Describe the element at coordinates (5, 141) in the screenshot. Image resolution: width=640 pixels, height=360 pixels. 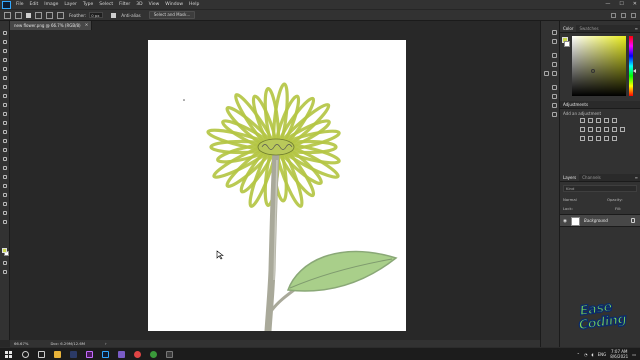
I see `gradient-tool-icon` at that location.